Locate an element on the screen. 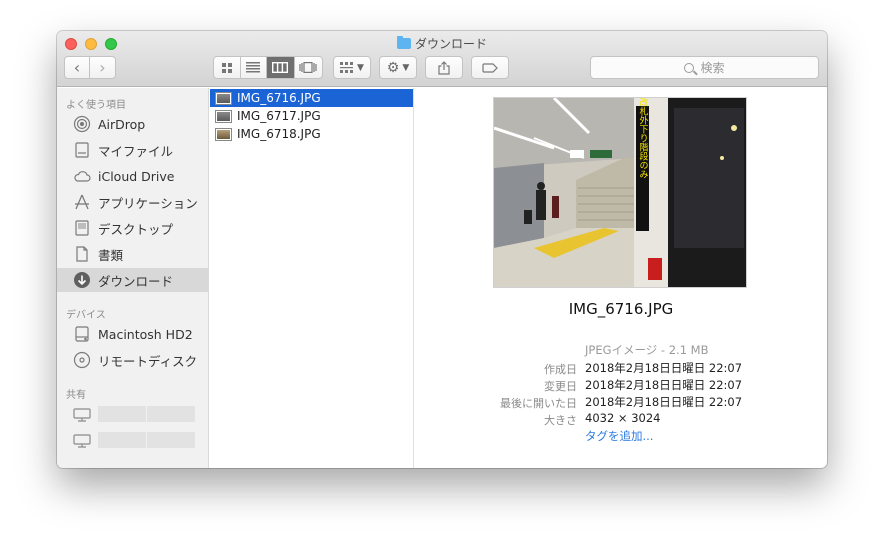 The image size is (882, 548). sidebar-item-label: アプリケーション is located at coordinates (148, 203).